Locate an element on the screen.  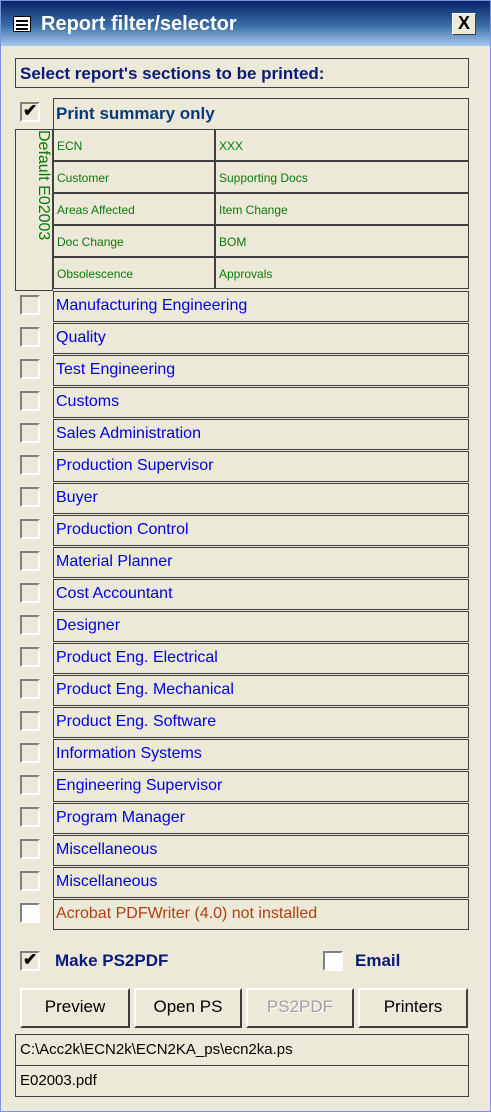
ps2pdf-button: PS2PDF is located at coordinates (300, 1008).